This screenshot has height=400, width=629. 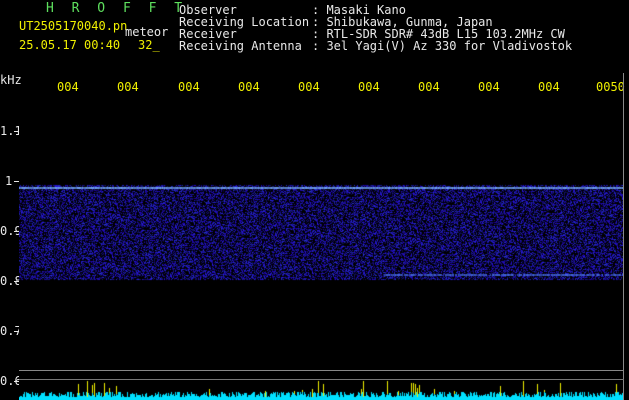 I want to click on right-border-line, so click(x=623, y=236).